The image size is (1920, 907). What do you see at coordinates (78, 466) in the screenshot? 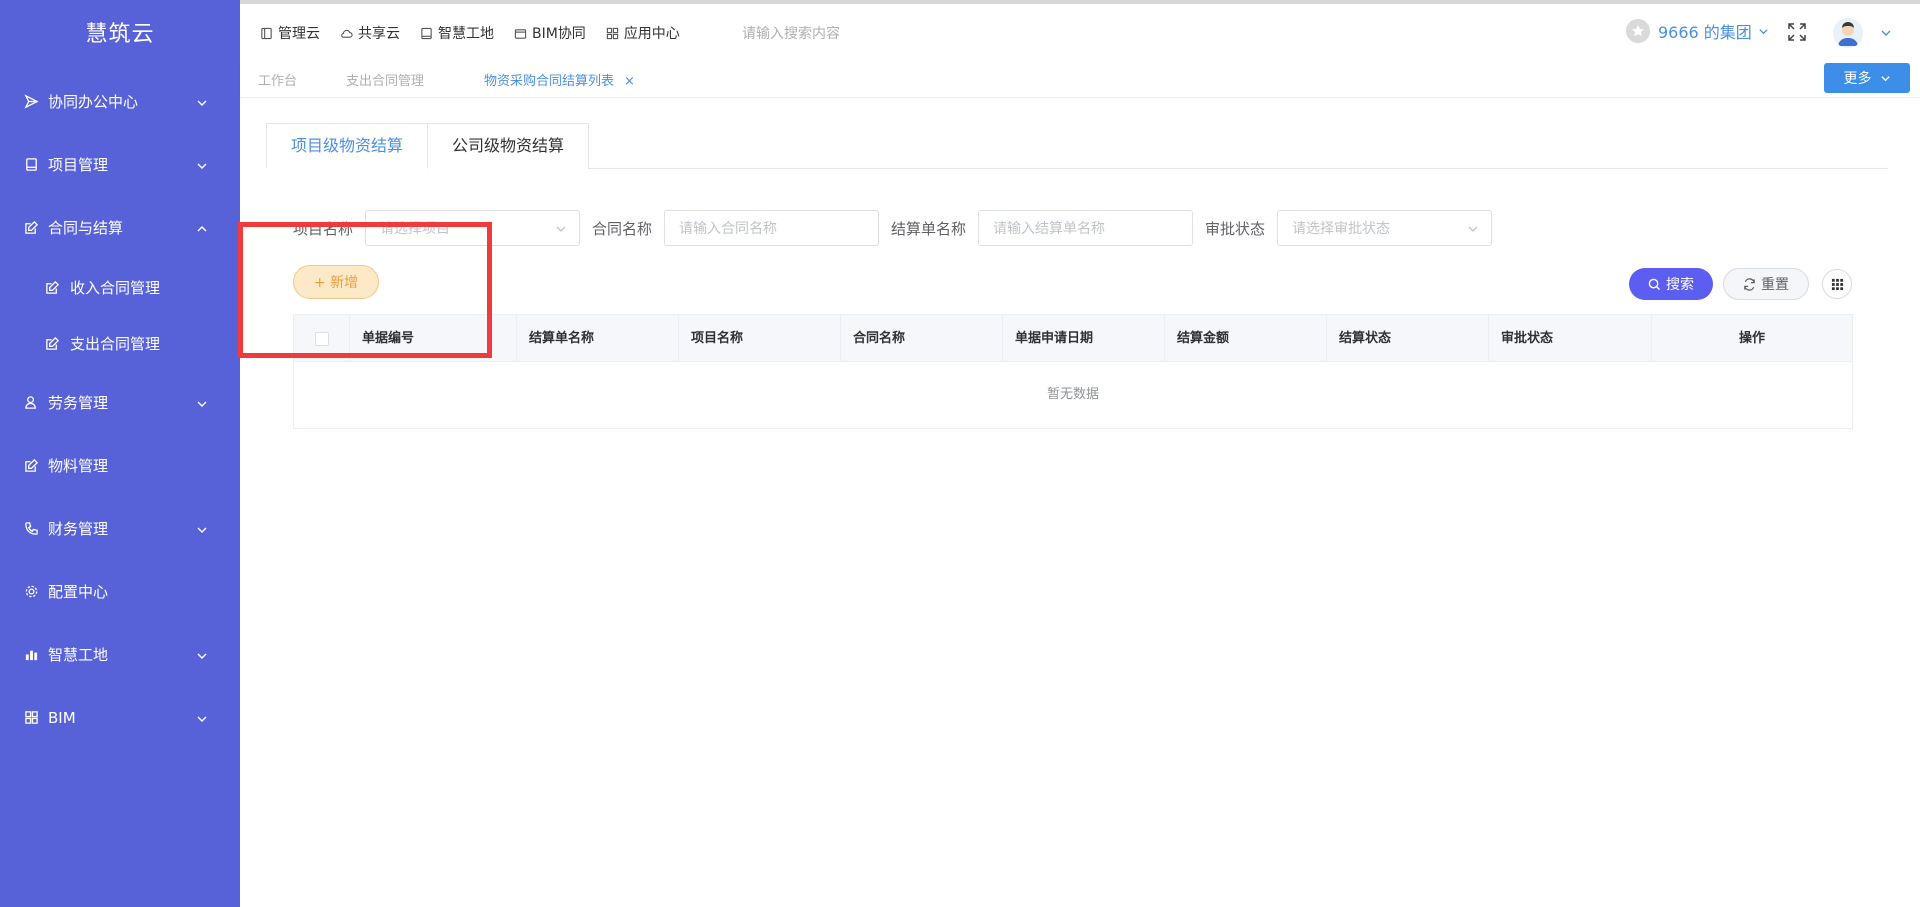
I see `sidebar-item-label: 物料管理` at bounding box center [78, 466].